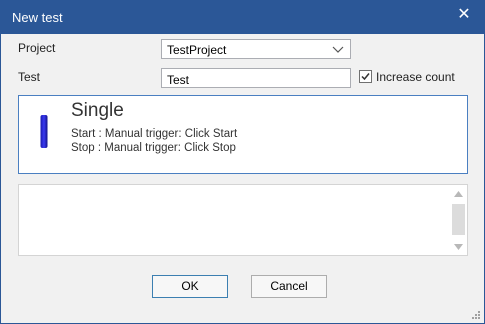 Image resolution: width=485 pixels, height=324 pixels. I want to click on start-trigger-text: Start : Manual trigger: Click Start, so click(154, 134).